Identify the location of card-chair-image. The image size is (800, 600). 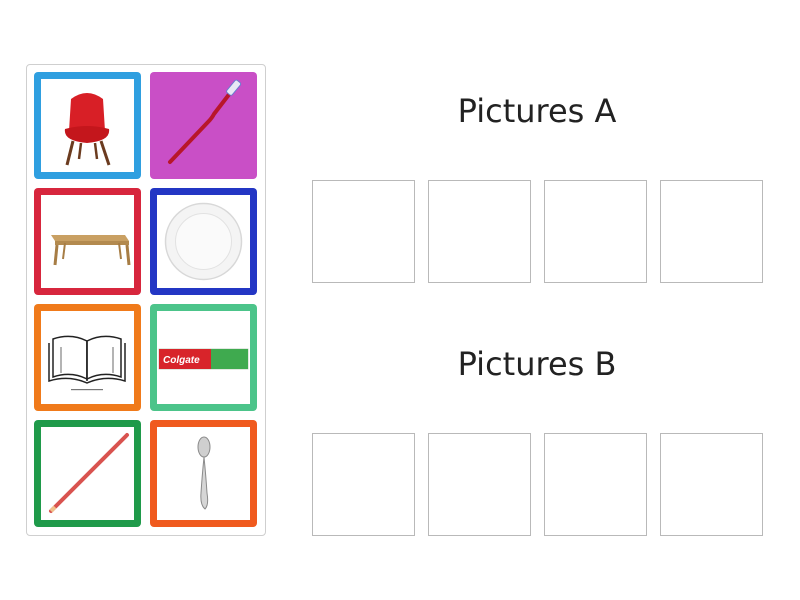
(87, 125).